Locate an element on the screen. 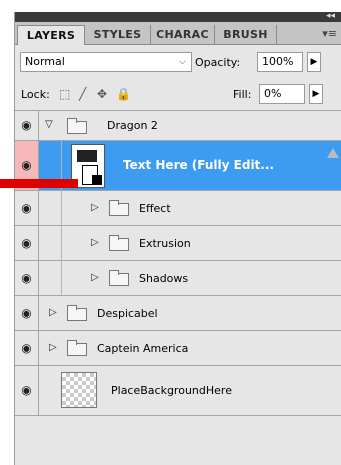  layer-row-extrusion: ◉ ▷ Extrusion is located at coordinates (178, 243).